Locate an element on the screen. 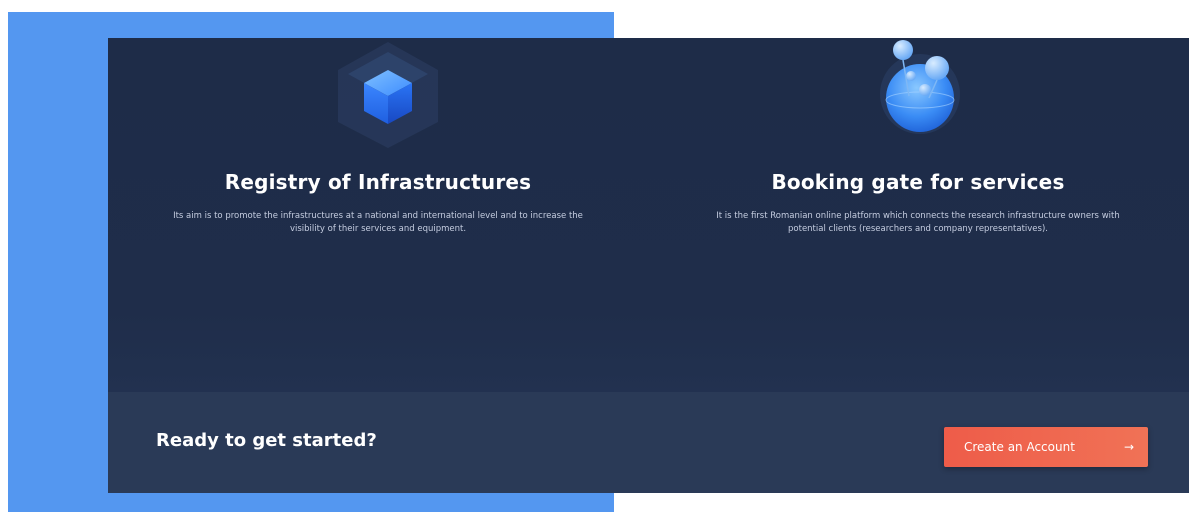 The image size is (1190, 513). cta-heading: Ready to get started? is located at coordinates (266, 440).